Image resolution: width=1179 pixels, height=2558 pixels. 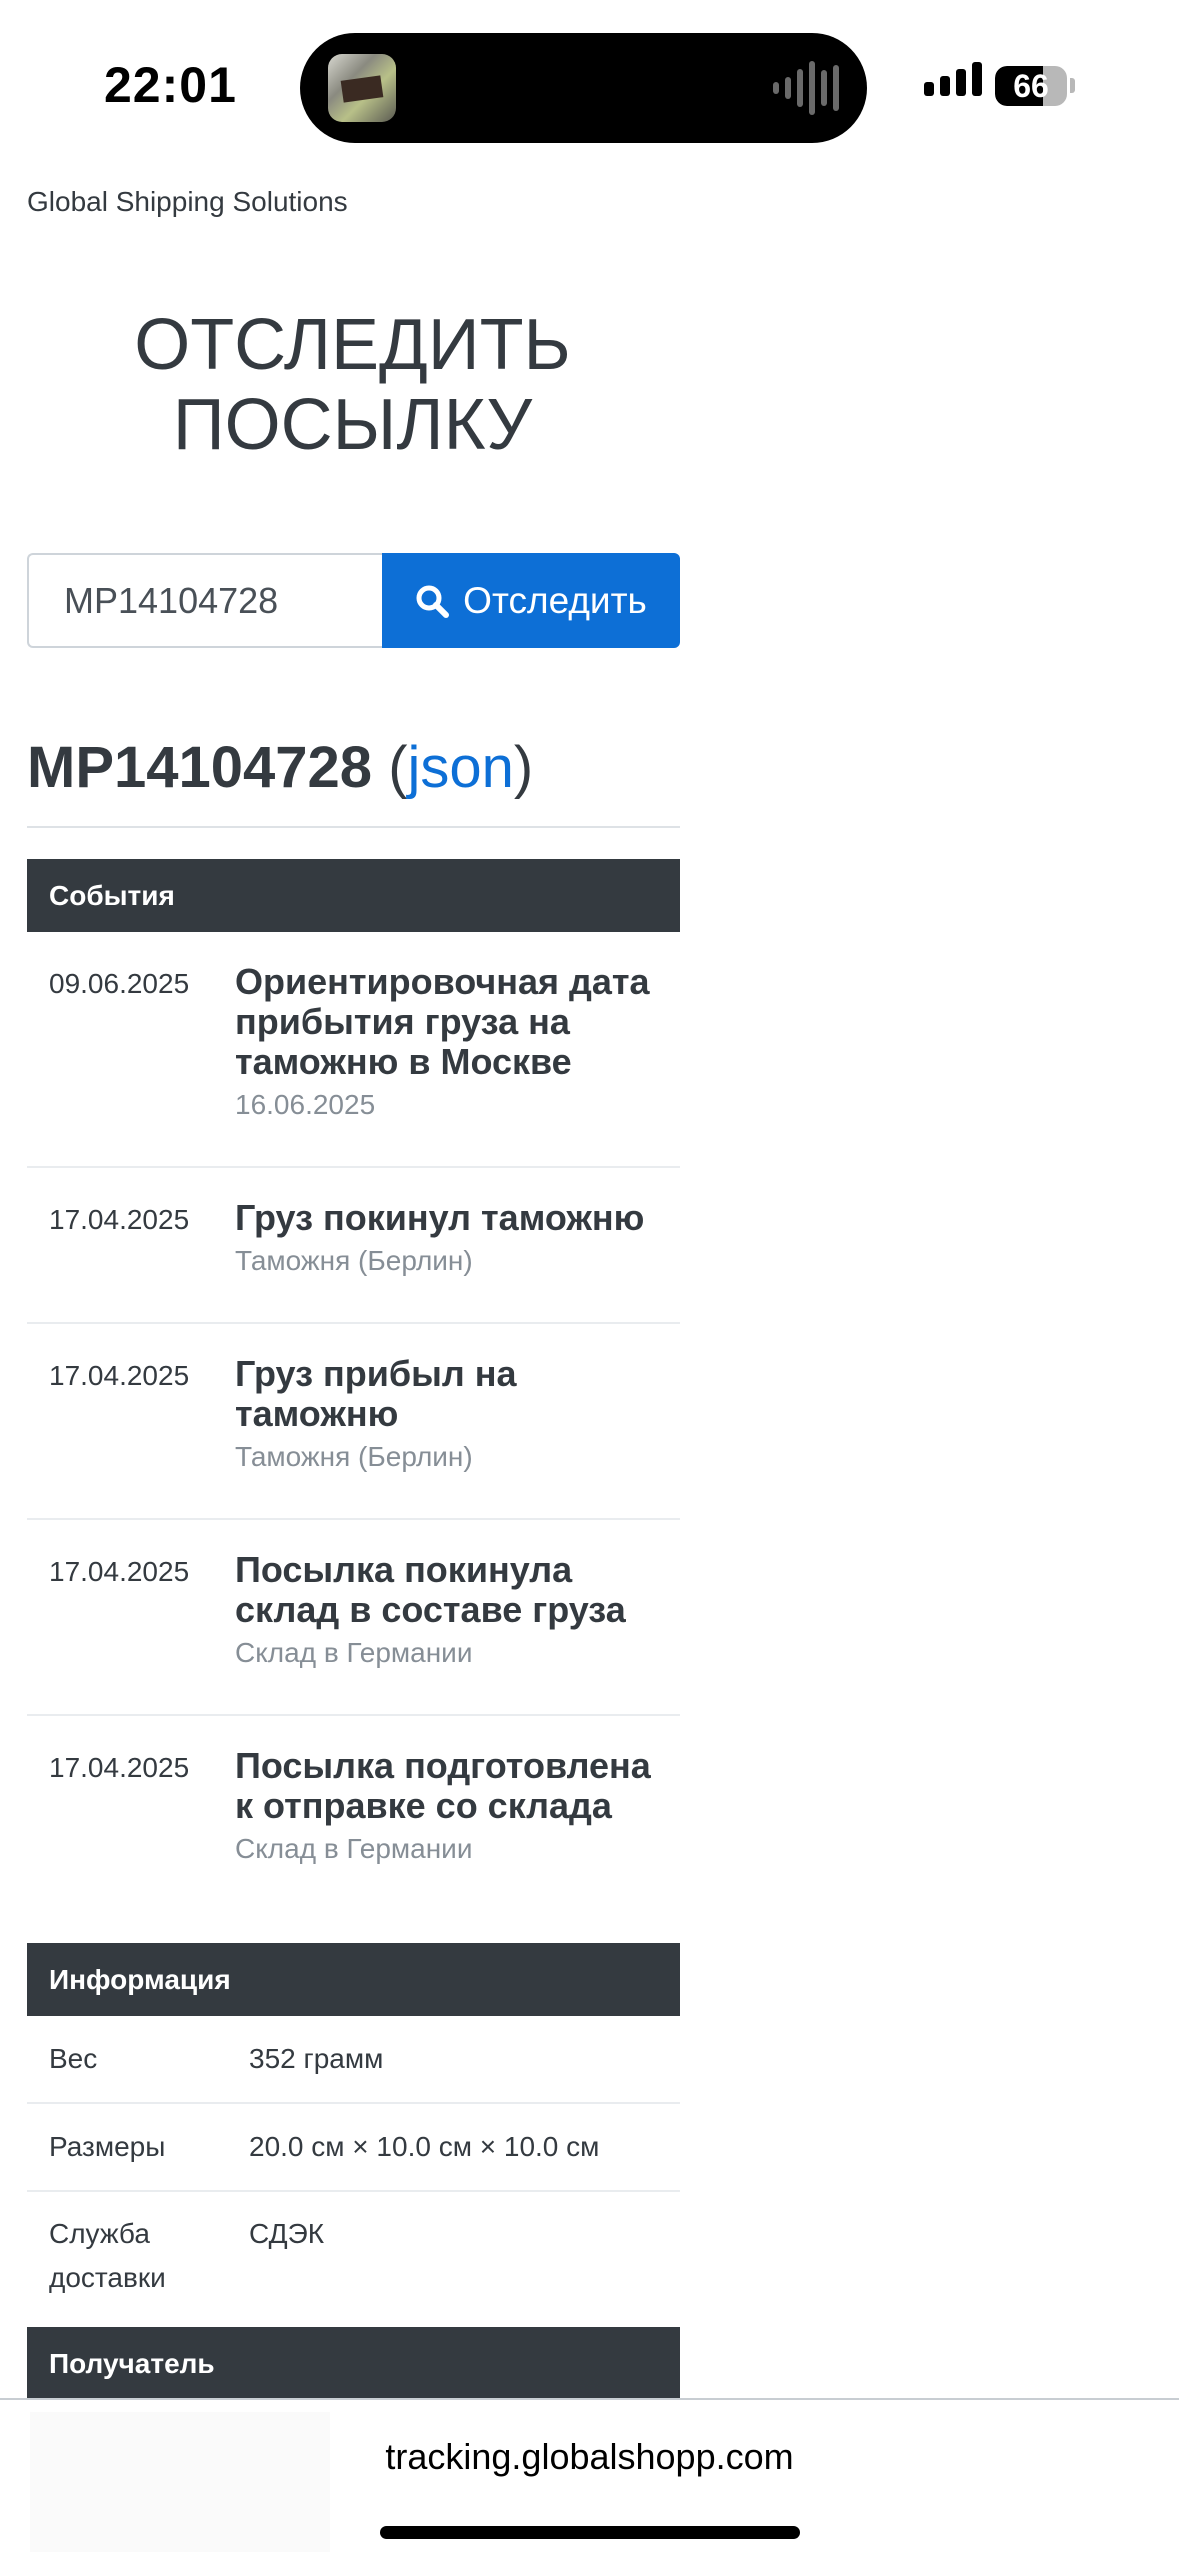 I want to click on address-bar-shade, so click(x=180, y=2482).